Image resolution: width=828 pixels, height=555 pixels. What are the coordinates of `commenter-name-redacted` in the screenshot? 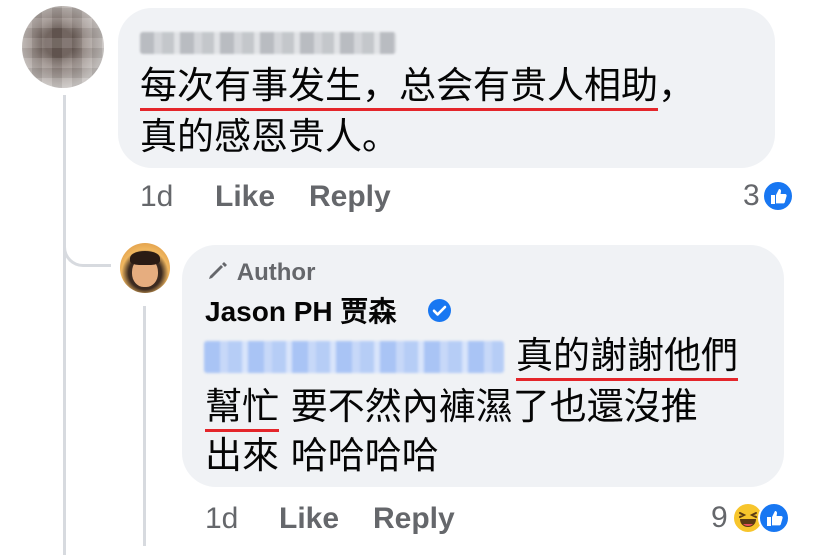 It's located at (268, 43).